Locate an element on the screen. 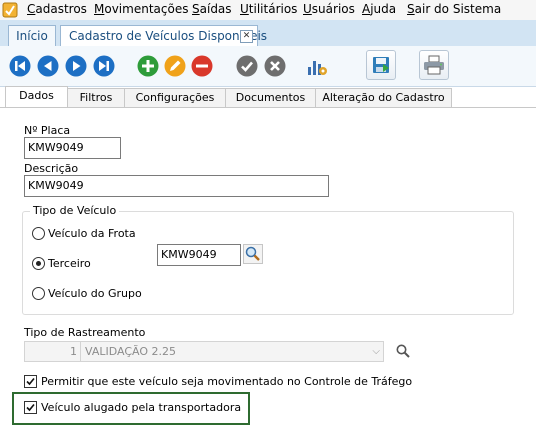 The width and height of the screenshot is (536, 433). print-button is located at coordinates (434, 65).